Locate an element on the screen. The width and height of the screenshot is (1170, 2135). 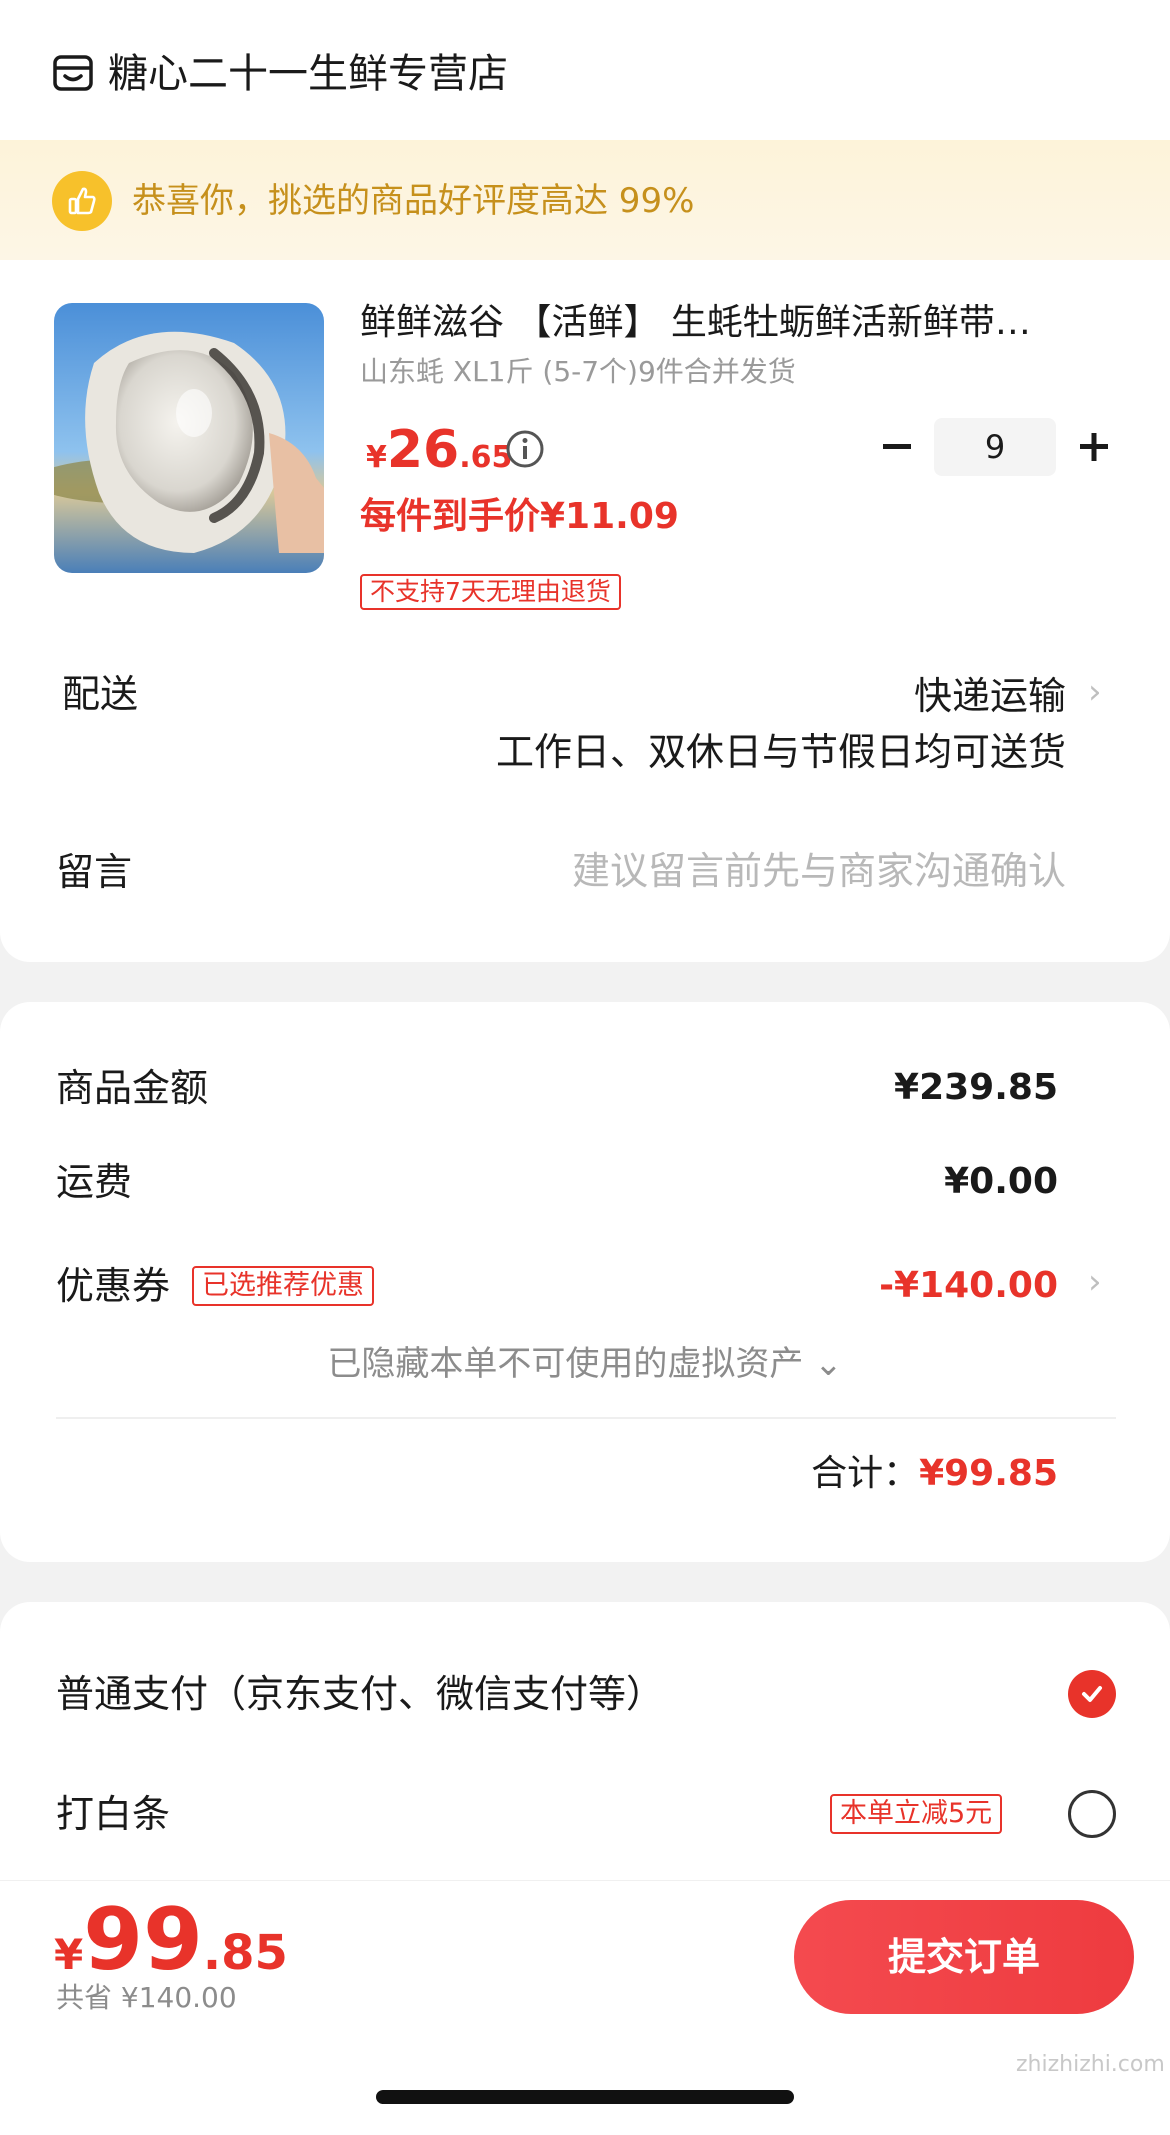
baitiao-promo-badge: 本单立减5元 is located at coordinates (916, 1814).